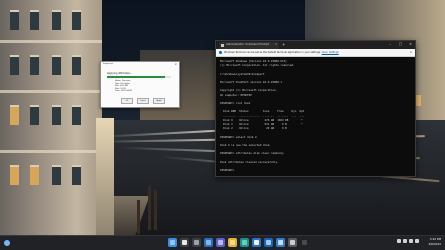  I want to click on search-icon-glyph, so click(184, 242).